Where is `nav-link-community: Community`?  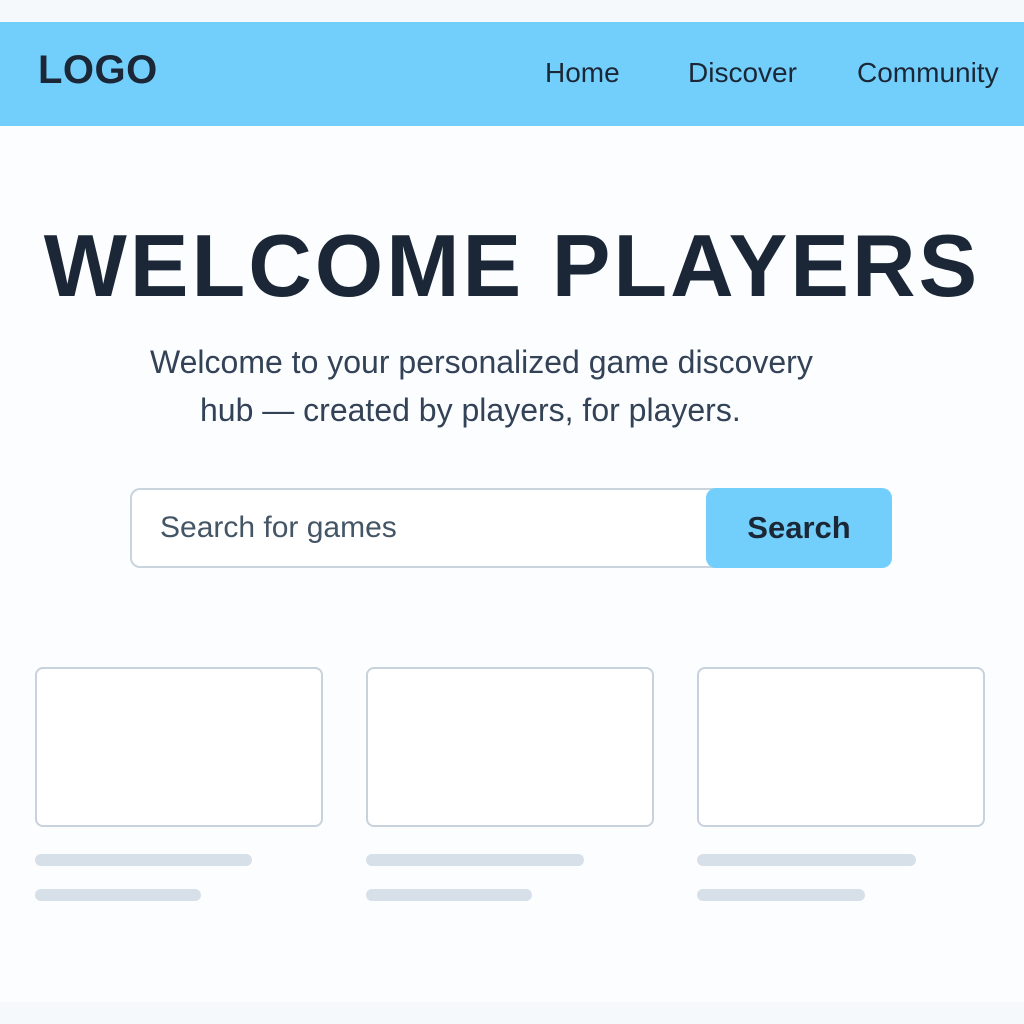
nav-link-community: Community is located at coordinates (928, 73).